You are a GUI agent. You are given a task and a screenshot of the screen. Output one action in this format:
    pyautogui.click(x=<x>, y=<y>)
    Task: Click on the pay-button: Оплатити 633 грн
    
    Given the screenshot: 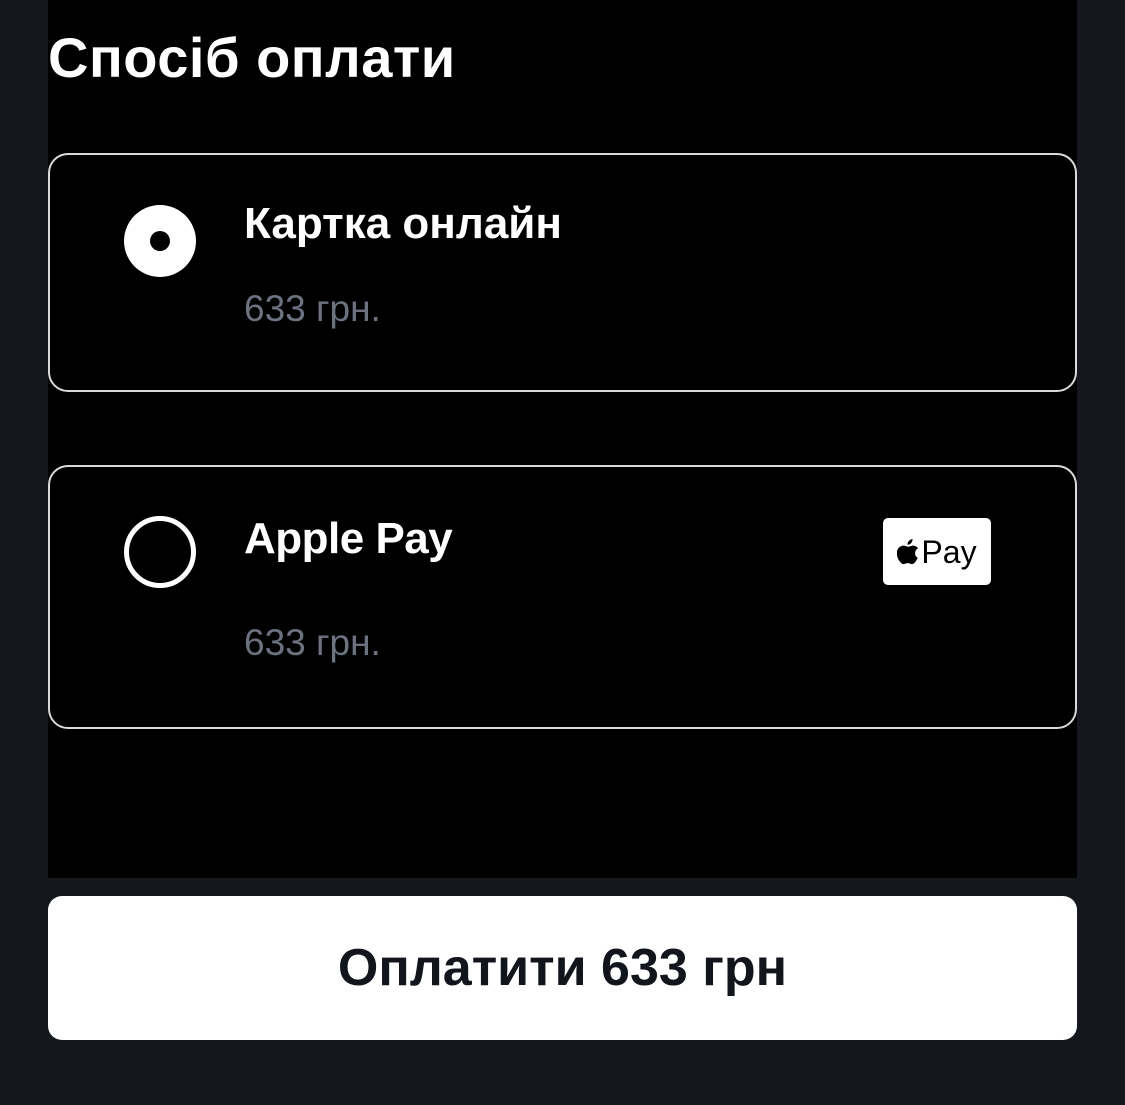 What is the action you would take?
    pyautogui.click(x=562, y=968)
    